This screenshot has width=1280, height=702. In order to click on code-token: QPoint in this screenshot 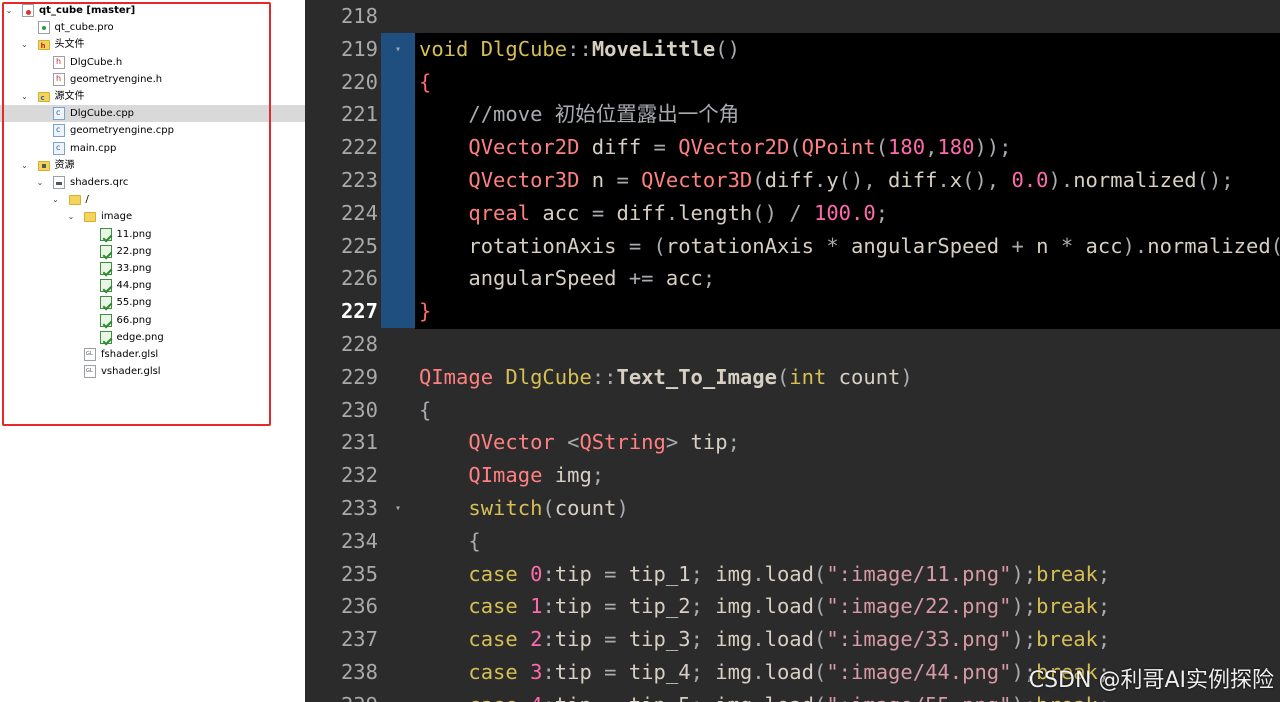, I will do `click(838, 147)`.